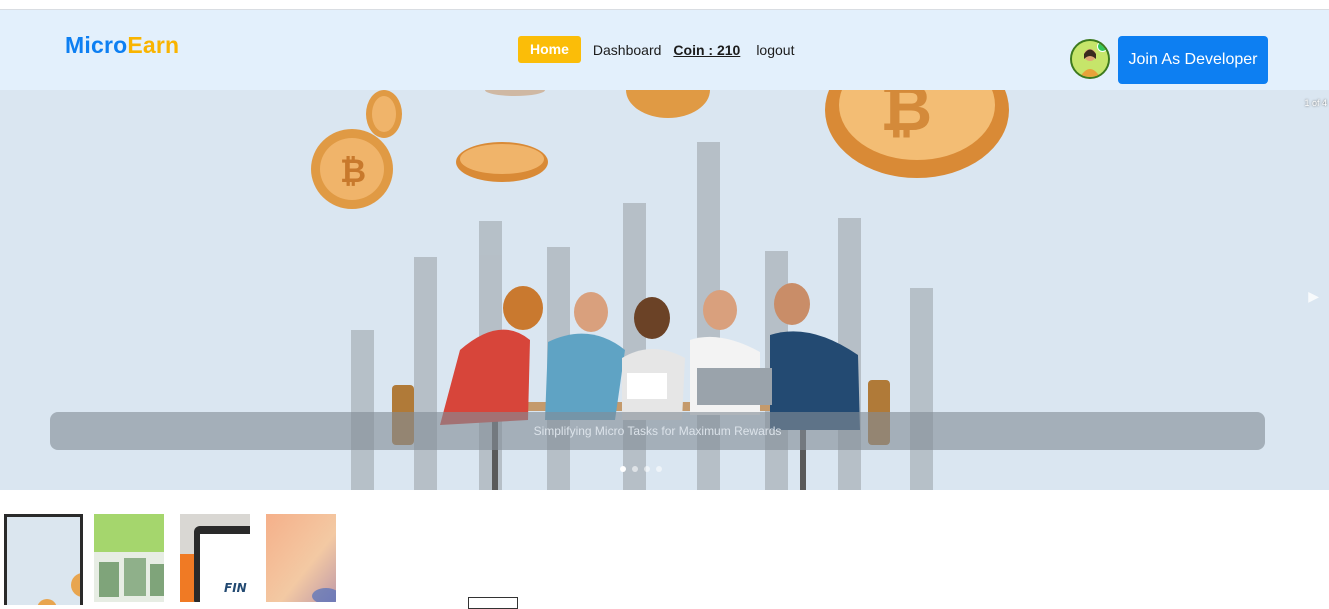  What do you see at coordinates (96, 45) in the screenshot?
I see `brand-name-part1: Micro` at bounding box center [96, 45].